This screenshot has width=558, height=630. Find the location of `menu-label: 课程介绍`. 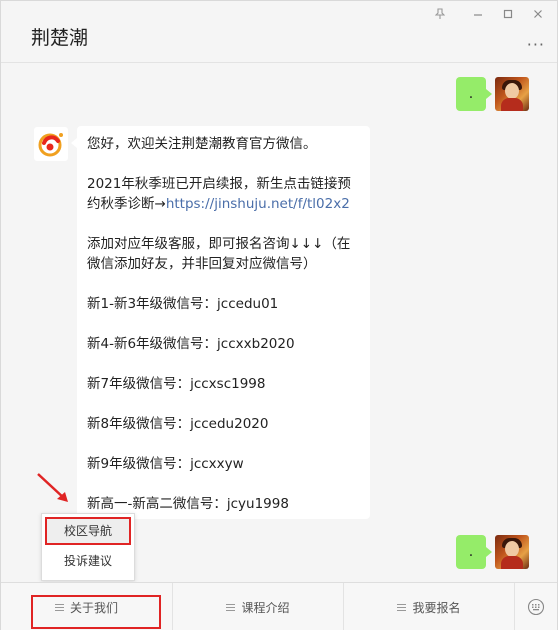

menu-label: 课程介绍 is located at coordinates (265, 607).